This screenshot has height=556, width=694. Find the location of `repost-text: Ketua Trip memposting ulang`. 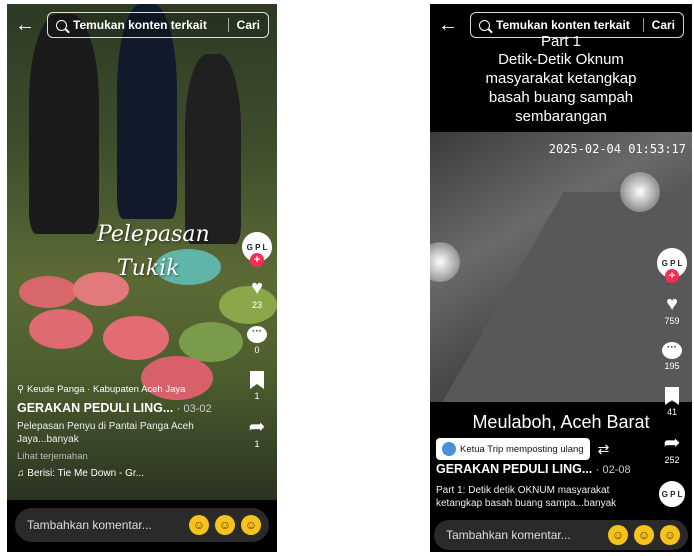

repost-text: Ketua Trip memposting ulang is located at coordinates (522, 449).